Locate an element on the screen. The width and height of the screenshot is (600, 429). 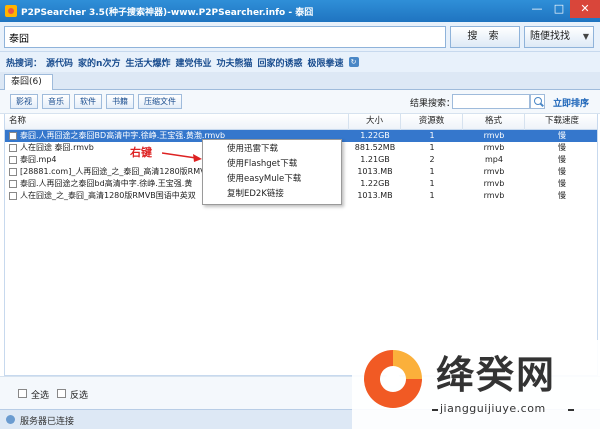
maximize-icon: □ is located at coordinates (559, 9).